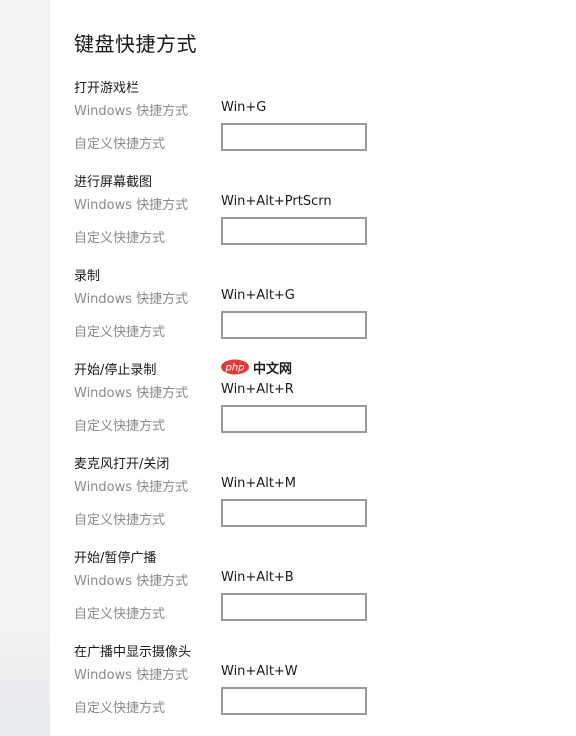 This screenshot has width=576, height=736. I want to click on php-logo-text: php, so click(234, 368).